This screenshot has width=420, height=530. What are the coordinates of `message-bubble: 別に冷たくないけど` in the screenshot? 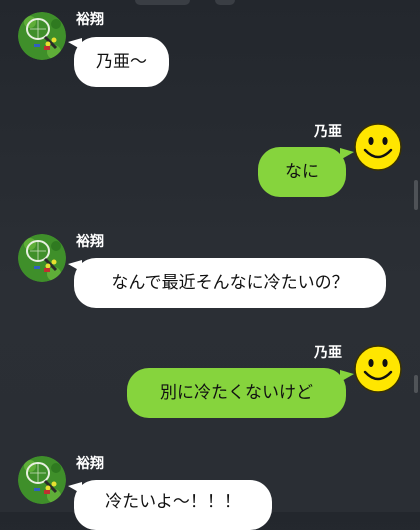 It's located at (236, 393).